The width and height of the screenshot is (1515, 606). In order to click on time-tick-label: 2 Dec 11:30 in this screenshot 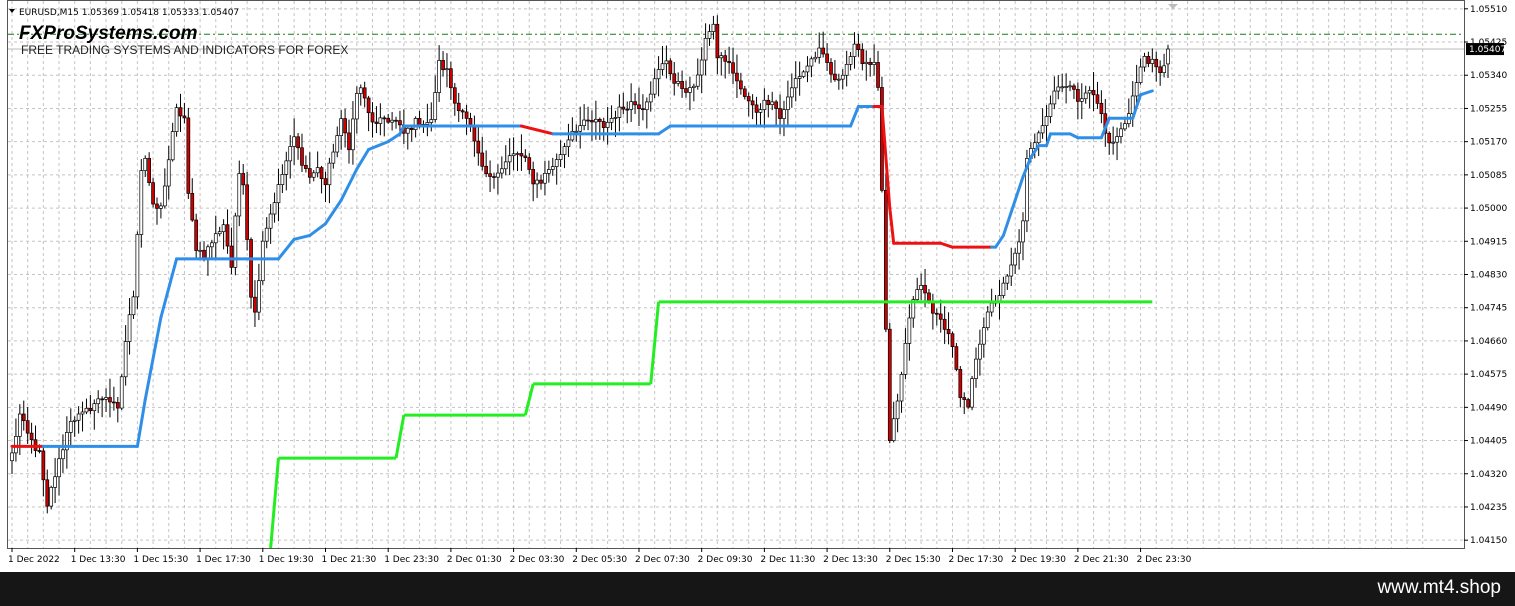, I will do `click(787, 560)`.